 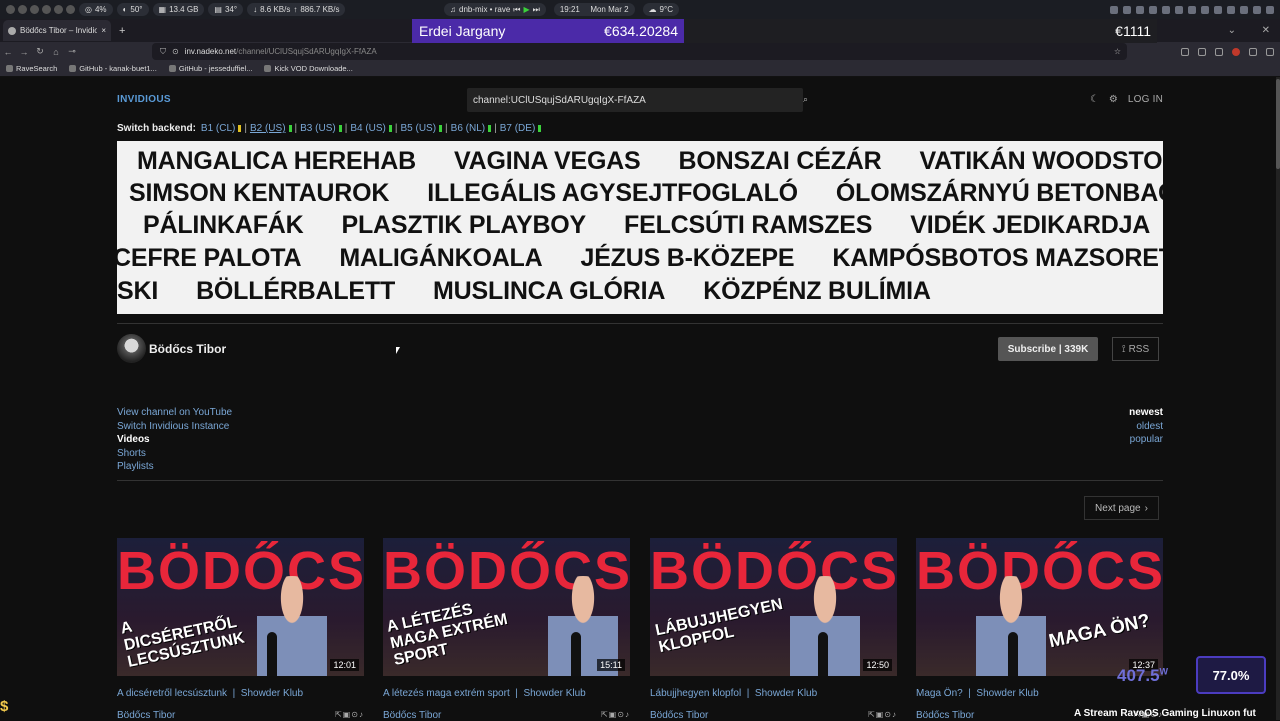 What do you see at coordinates (163, 52) in the screenshot?
I see `shield-icon: ⛉` at bounding box center [163, 52].